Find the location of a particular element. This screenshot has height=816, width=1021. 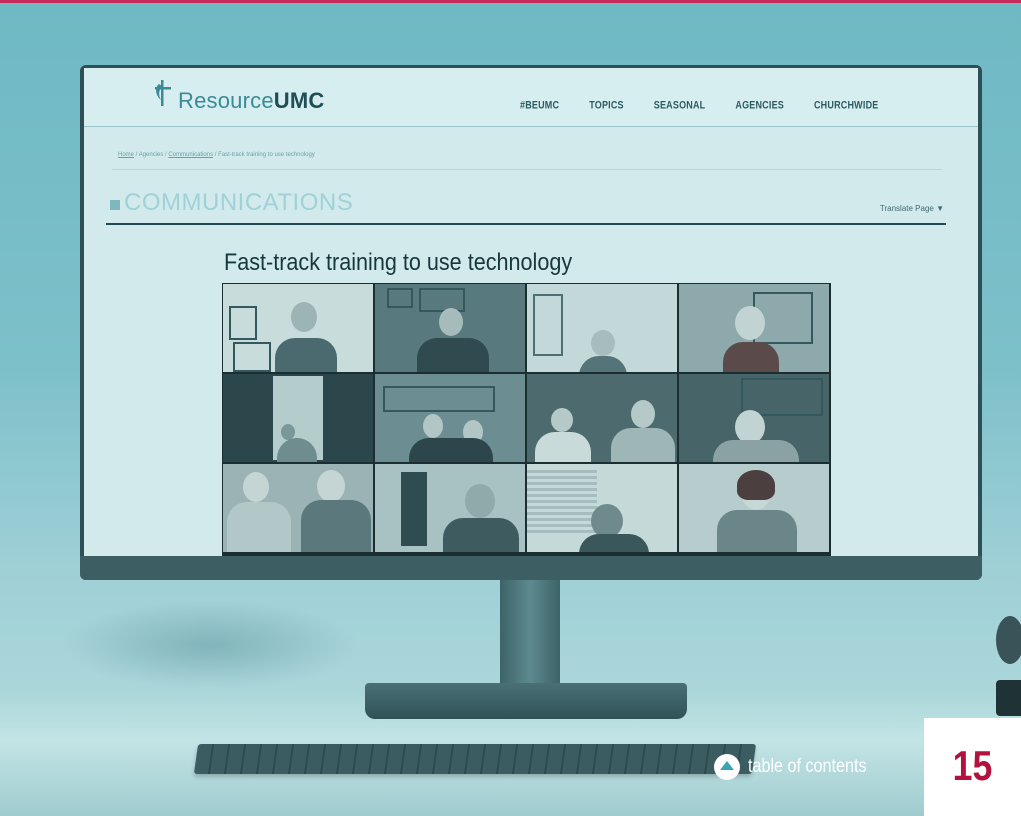

nav-item-topics: TOPICS is located at coordinates (606, 105).